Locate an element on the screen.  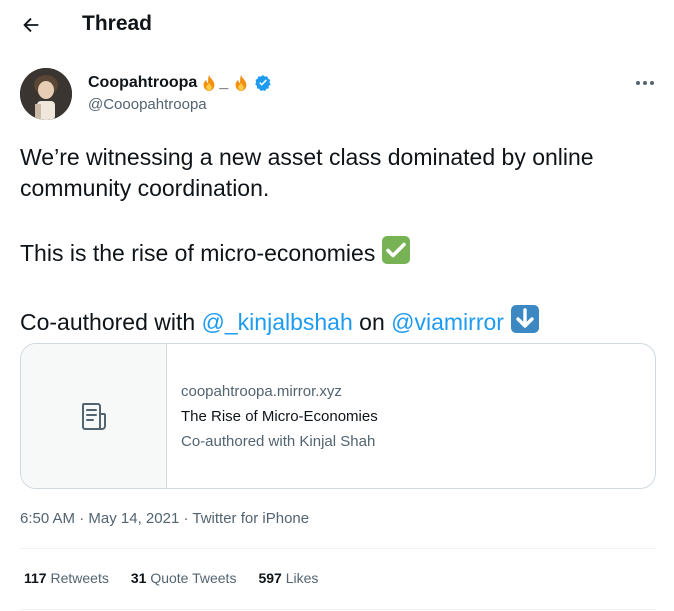
likes-stat: 597 Likes is located at coordinates (288, 578).